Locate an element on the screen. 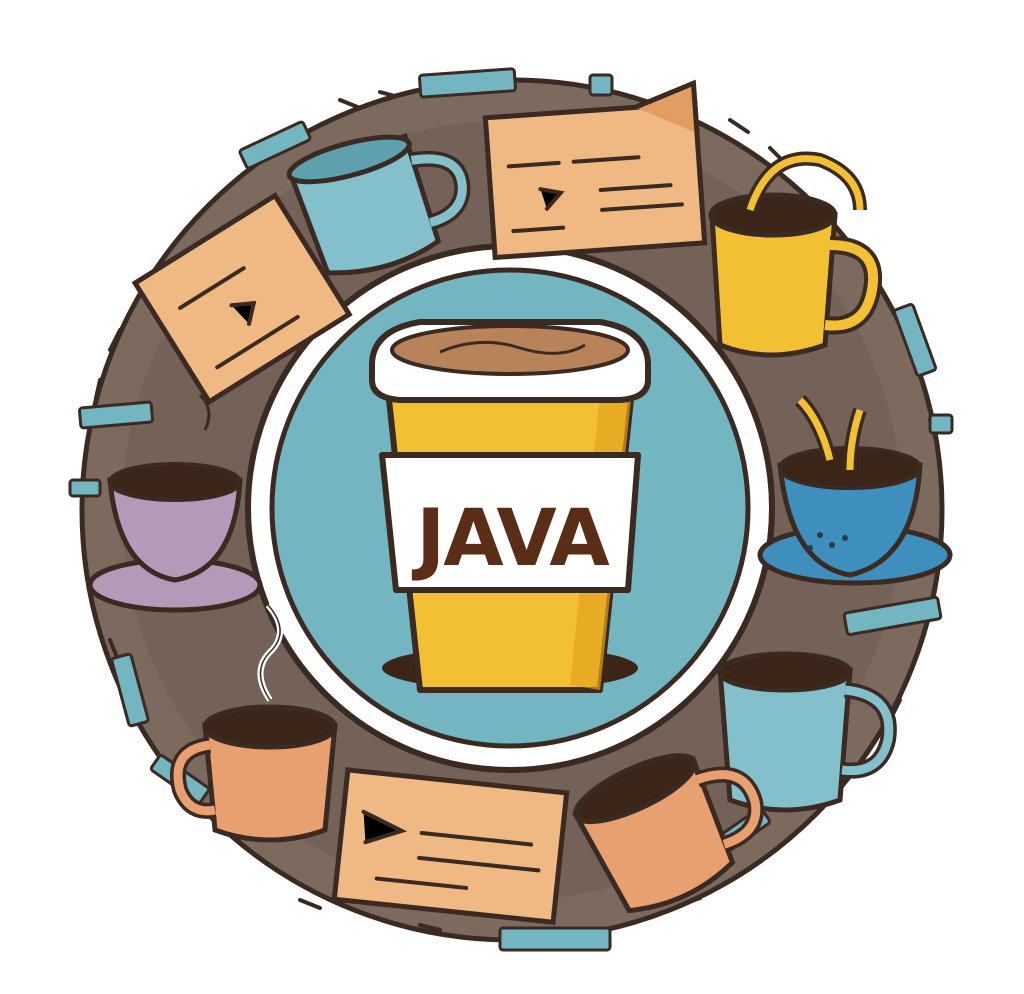 The height and width of the screenshot is (994, 1024). cup-label: JAVA is located at coordinates (510, 539).